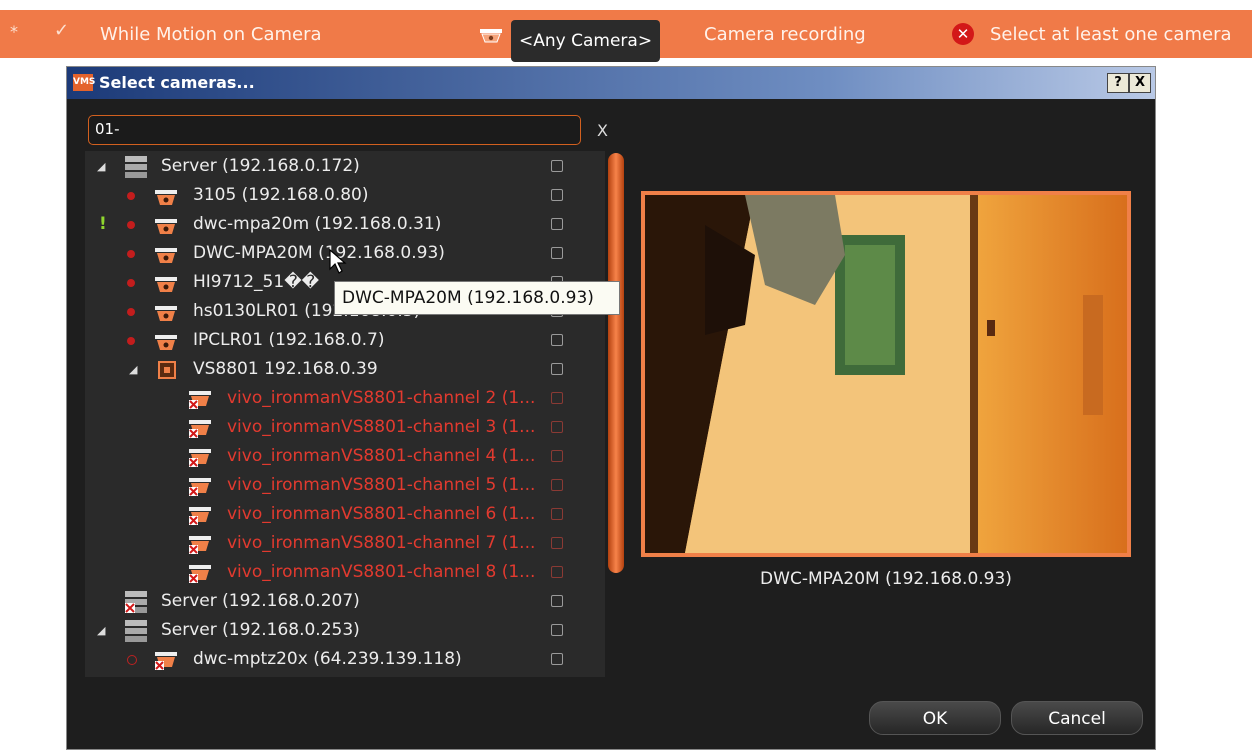 This screenshot has width=1252, height=750. What do you see at coordinates (317, 224) in the screenshot?
I see `tree-row-label: dwc-mpa20m (192.168.0.31)` at bounding box center [317, 224].